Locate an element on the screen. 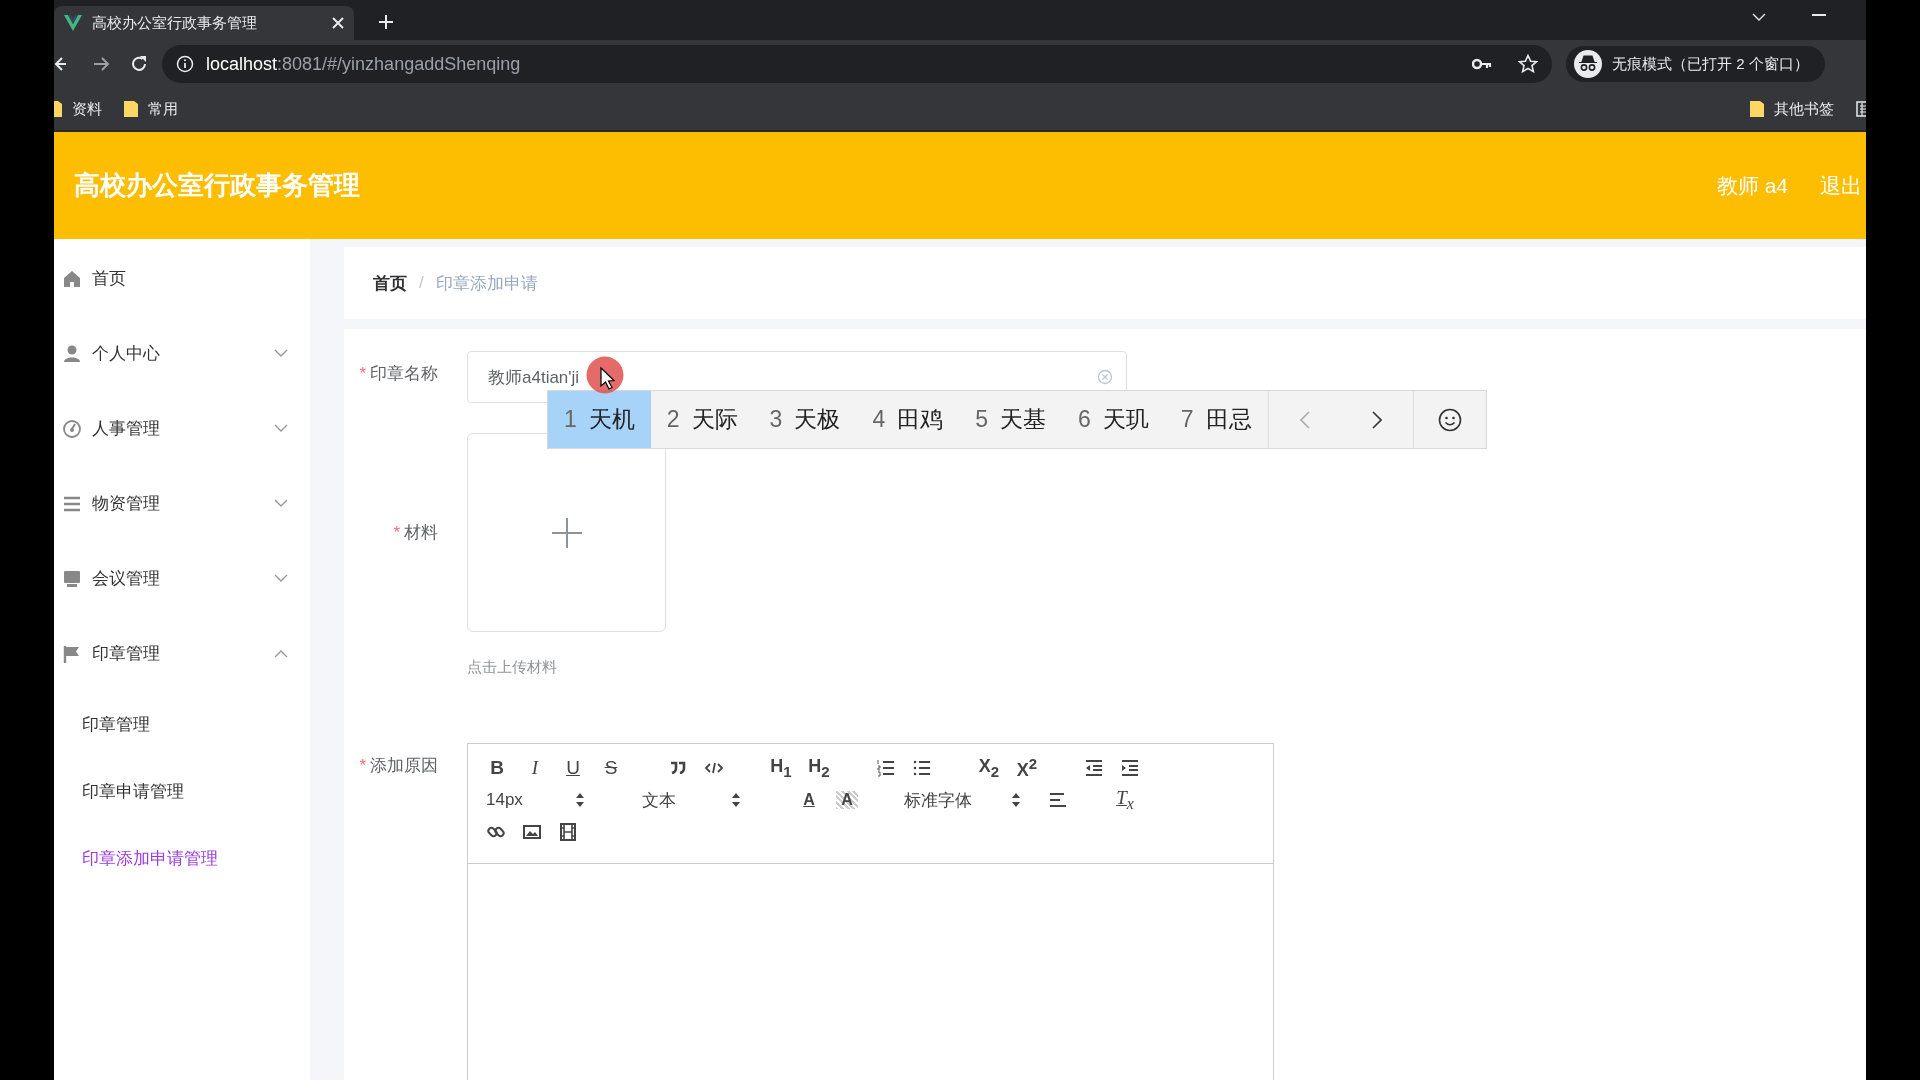  flag-icon is located at coordinates (72, 653).